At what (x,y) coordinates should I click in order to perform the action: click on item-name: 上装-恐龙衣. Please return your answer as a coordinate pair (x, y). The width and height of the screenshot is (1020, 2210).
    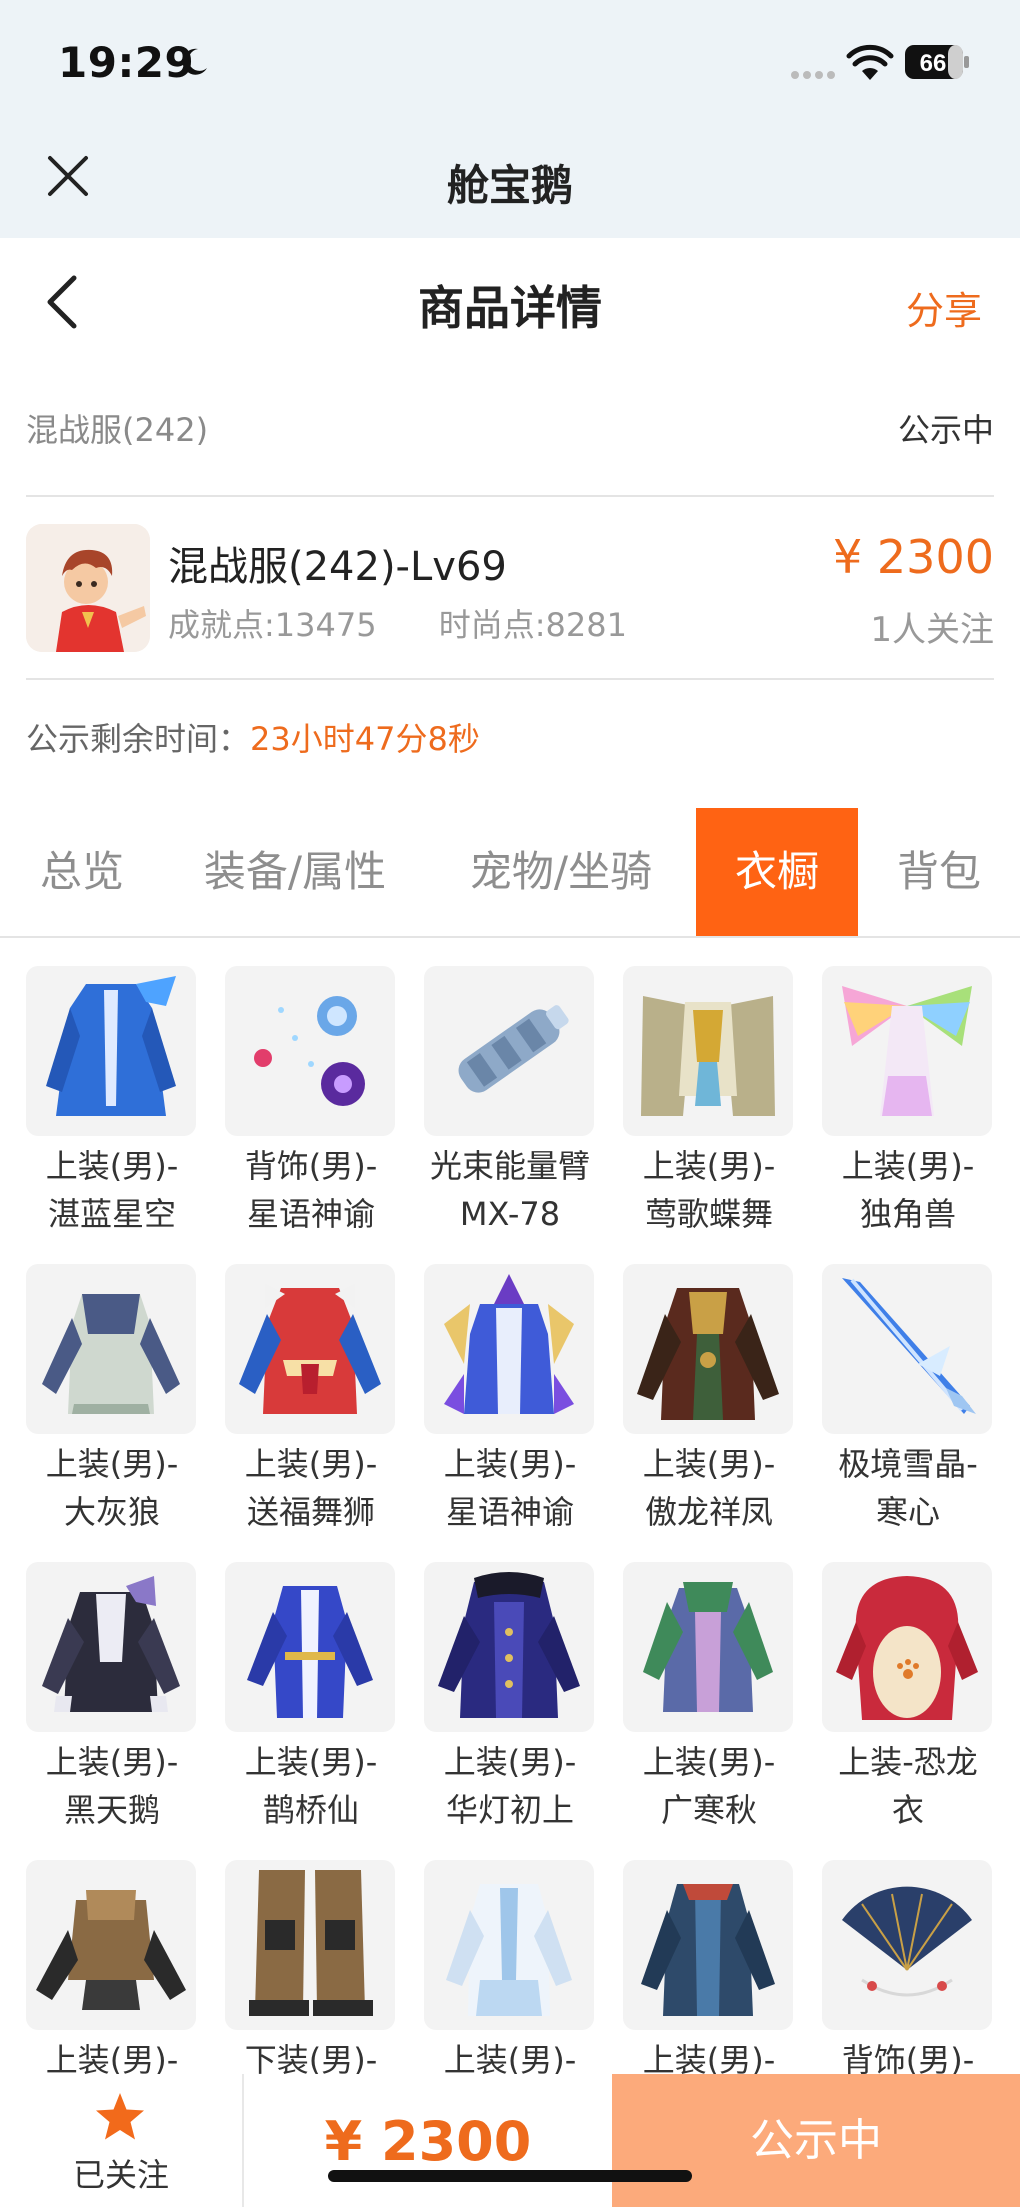
    Looking at the image, I should click on (908, 1786).